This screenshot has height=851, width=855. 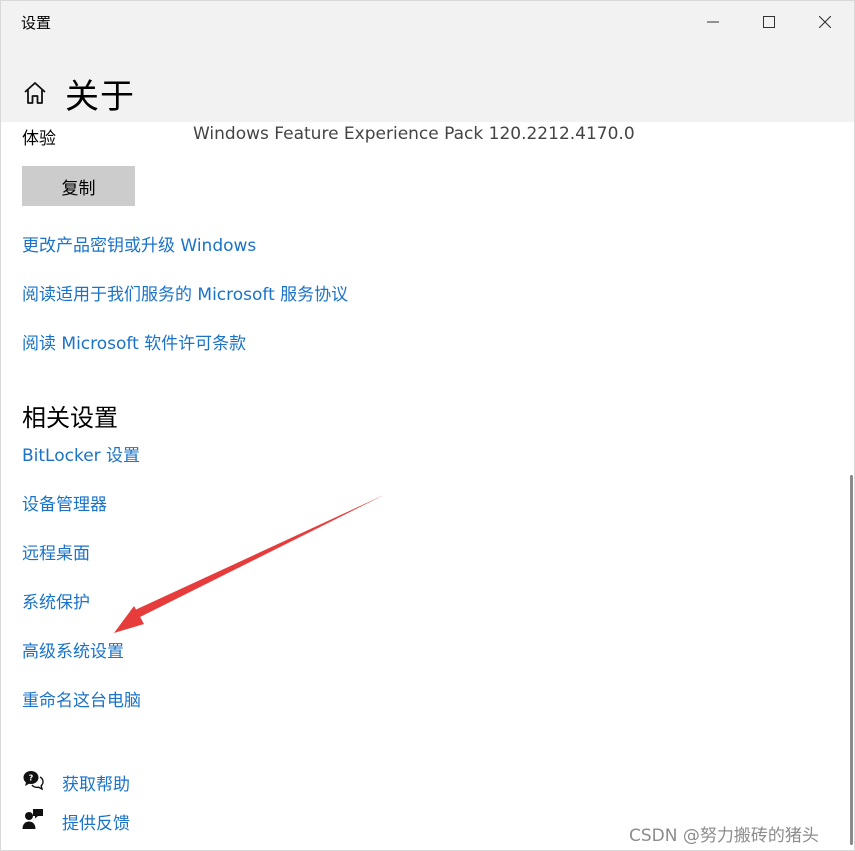 I want to click on system-protection-link: 系统保护, so click(x=56, y=600).